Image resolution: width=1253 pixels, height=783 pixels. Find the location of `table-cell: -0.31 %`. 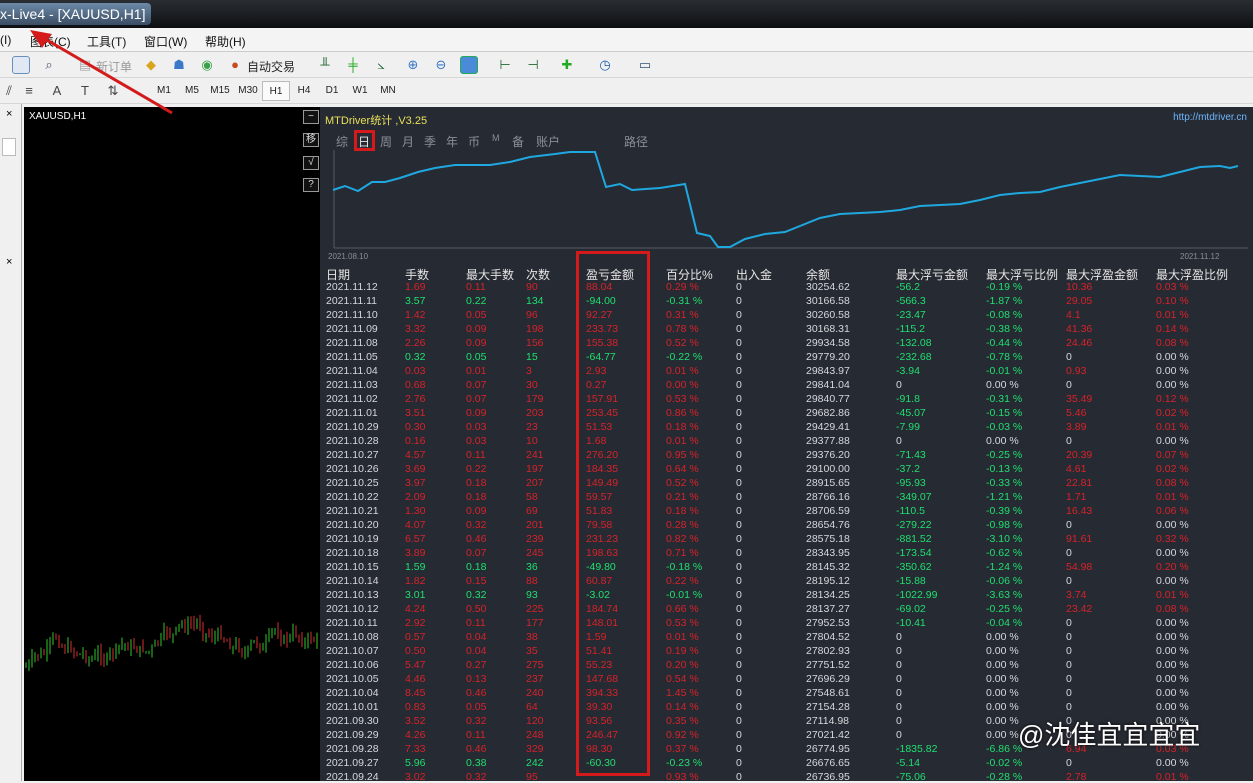

table-cell: -0.31 % is located at coordinates (684, 301).